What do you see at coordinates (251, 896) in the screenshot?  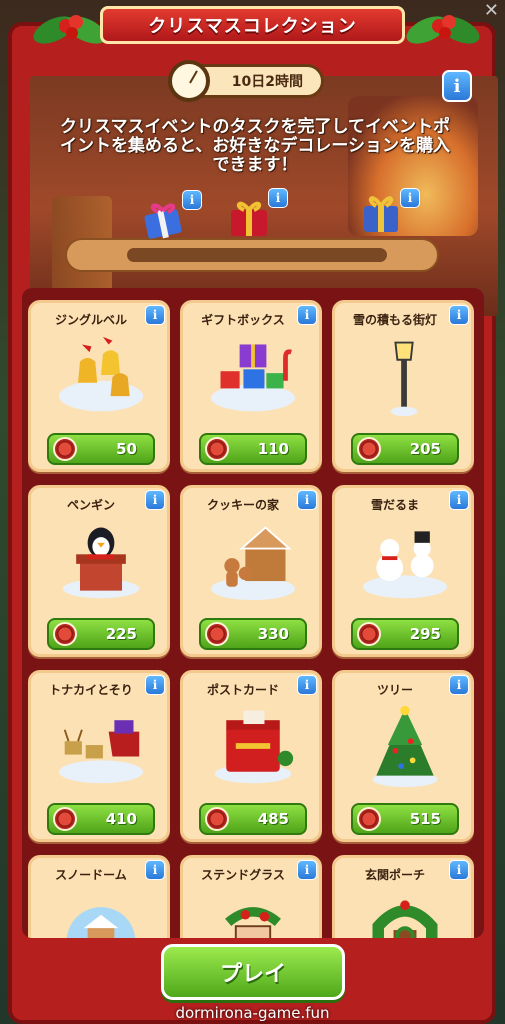 I see `item-card: ステンドグラス i` at bounding box center [251, 896].